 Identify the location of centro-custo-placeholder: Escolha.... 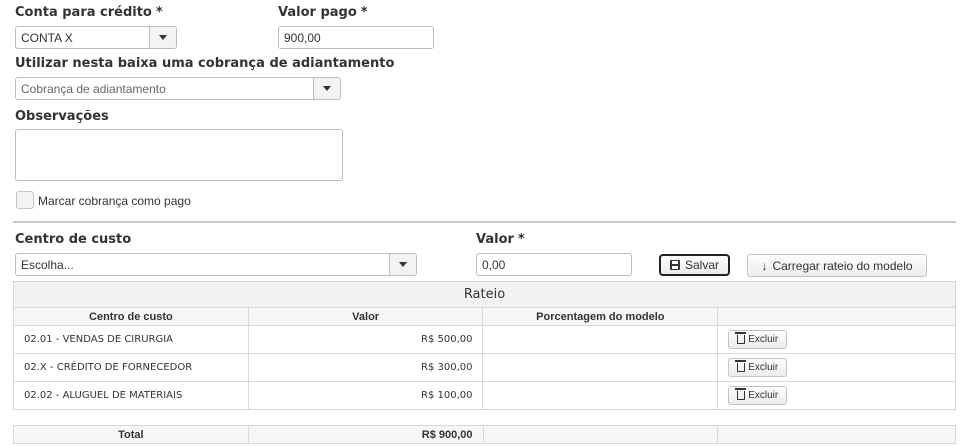
(47, 264).